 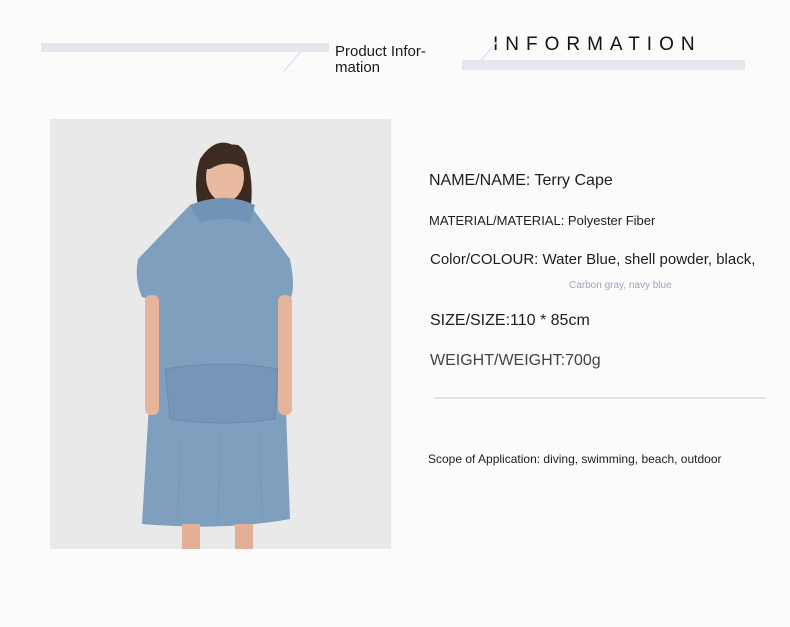 What do you see at coordinates (603, 65) in the screenshot?
I see `header-bar-right` at bounding box center [603, 65].